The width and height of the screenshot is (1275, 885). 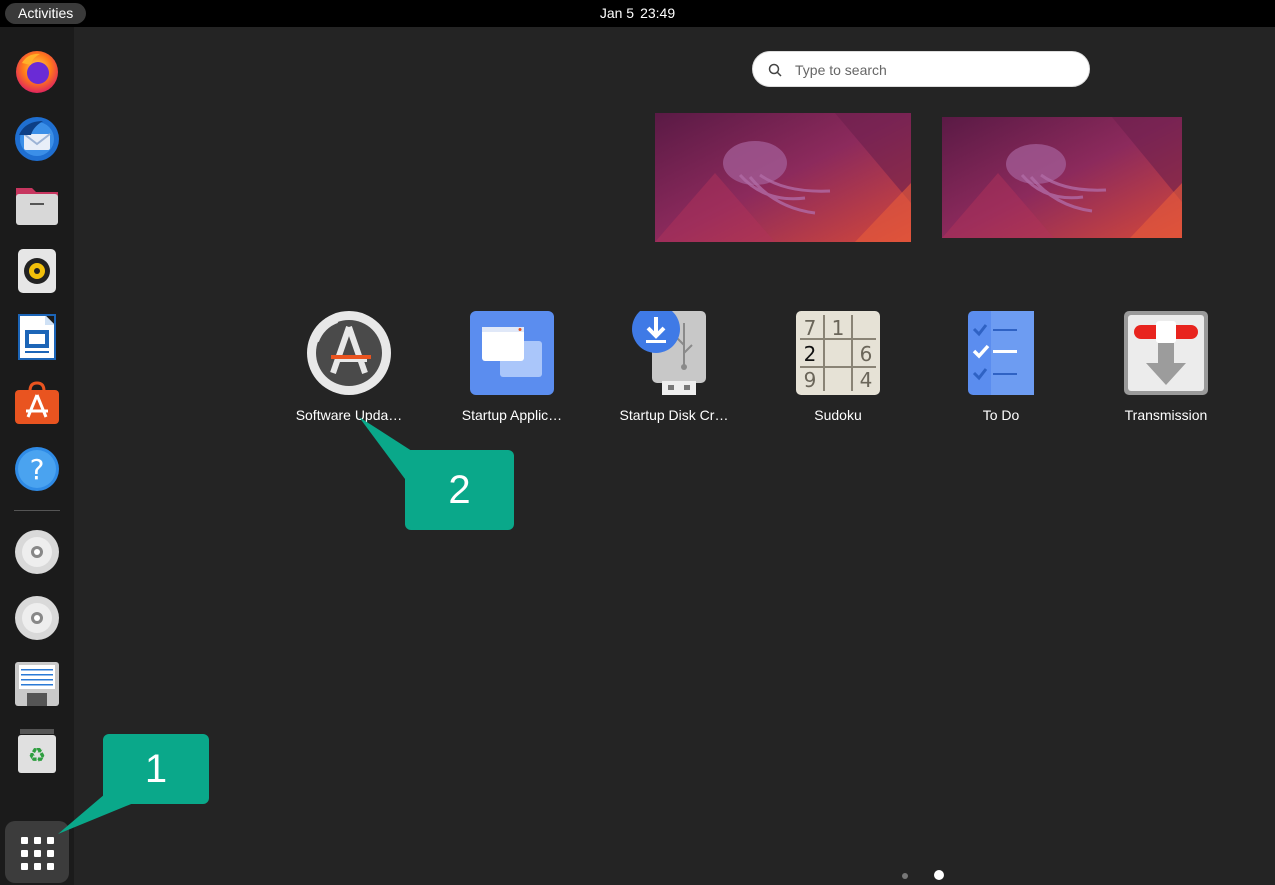 What do you see at coordinates (810, 380) in the screenshot?
I see `svg-text: 9` at bounding box center [810, 380].